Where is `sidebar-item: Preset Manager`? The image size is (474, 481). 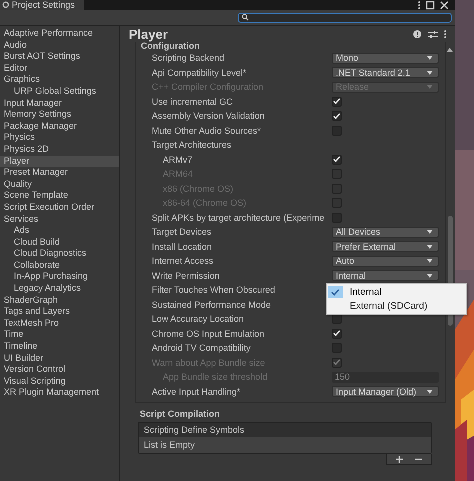 sidebar-item: Preset Manager is located at coordinates (59, 173).